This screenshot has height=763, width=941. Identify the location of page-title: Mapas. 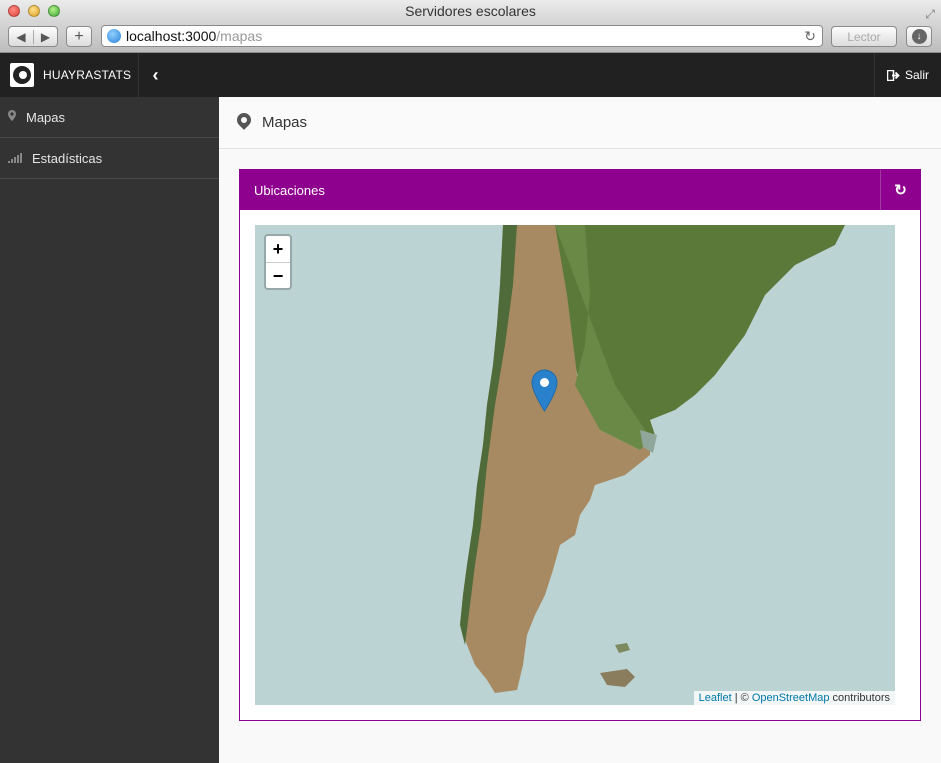
(285, 122).